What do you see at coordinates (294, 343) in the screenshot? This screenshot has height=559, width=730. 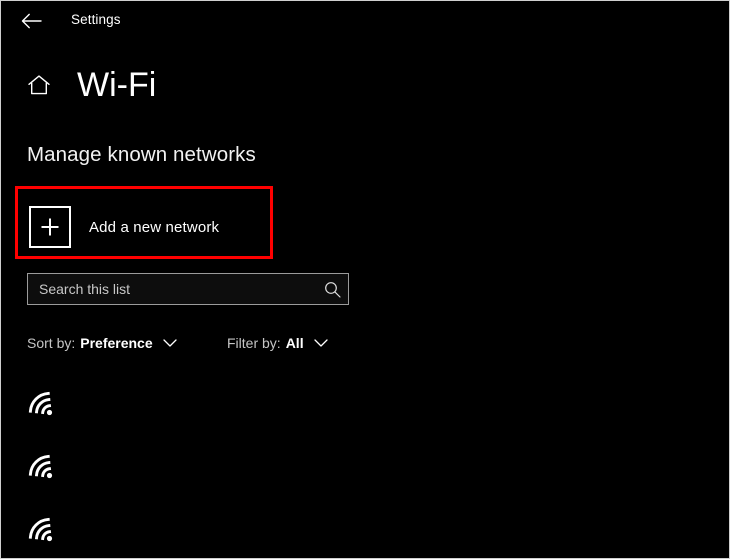 I see `filter-by-value: All` at bounding box center [294, 343].